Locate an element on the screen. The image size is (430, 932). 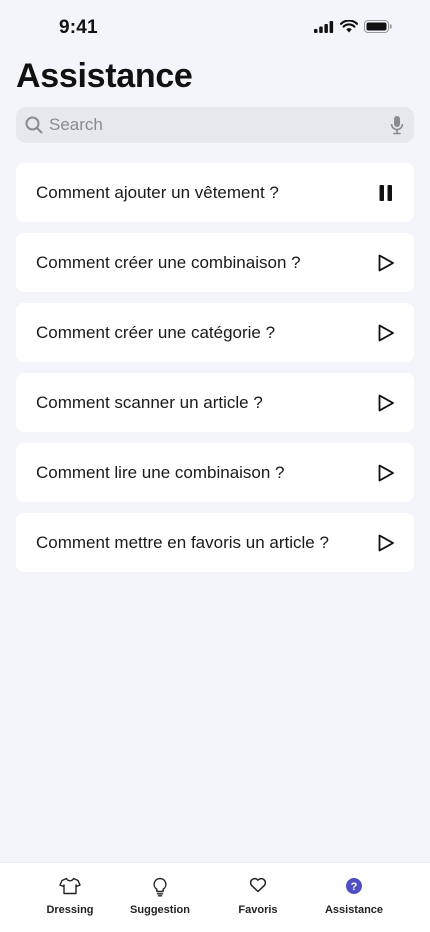
faq-item-creer-categorie: Comment créer une catégorie ? is located at coordinates (215, 332).